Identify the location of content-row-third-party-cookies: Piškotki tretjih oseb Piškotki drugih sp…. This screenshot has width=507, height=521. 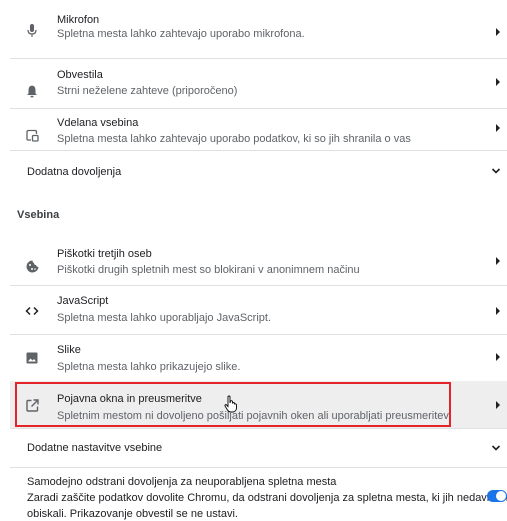
(258, 261).